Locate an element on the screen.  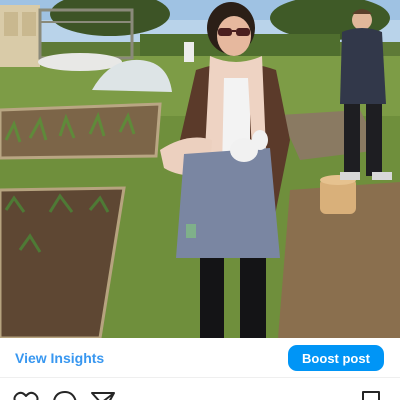
bookmark-icon is located at coordinates (371, 395).